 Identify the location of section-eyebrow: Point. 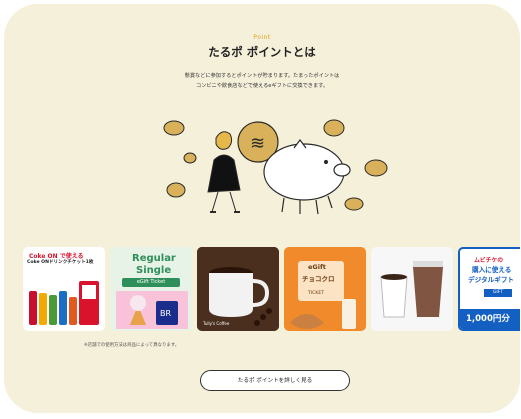
(262, 37).